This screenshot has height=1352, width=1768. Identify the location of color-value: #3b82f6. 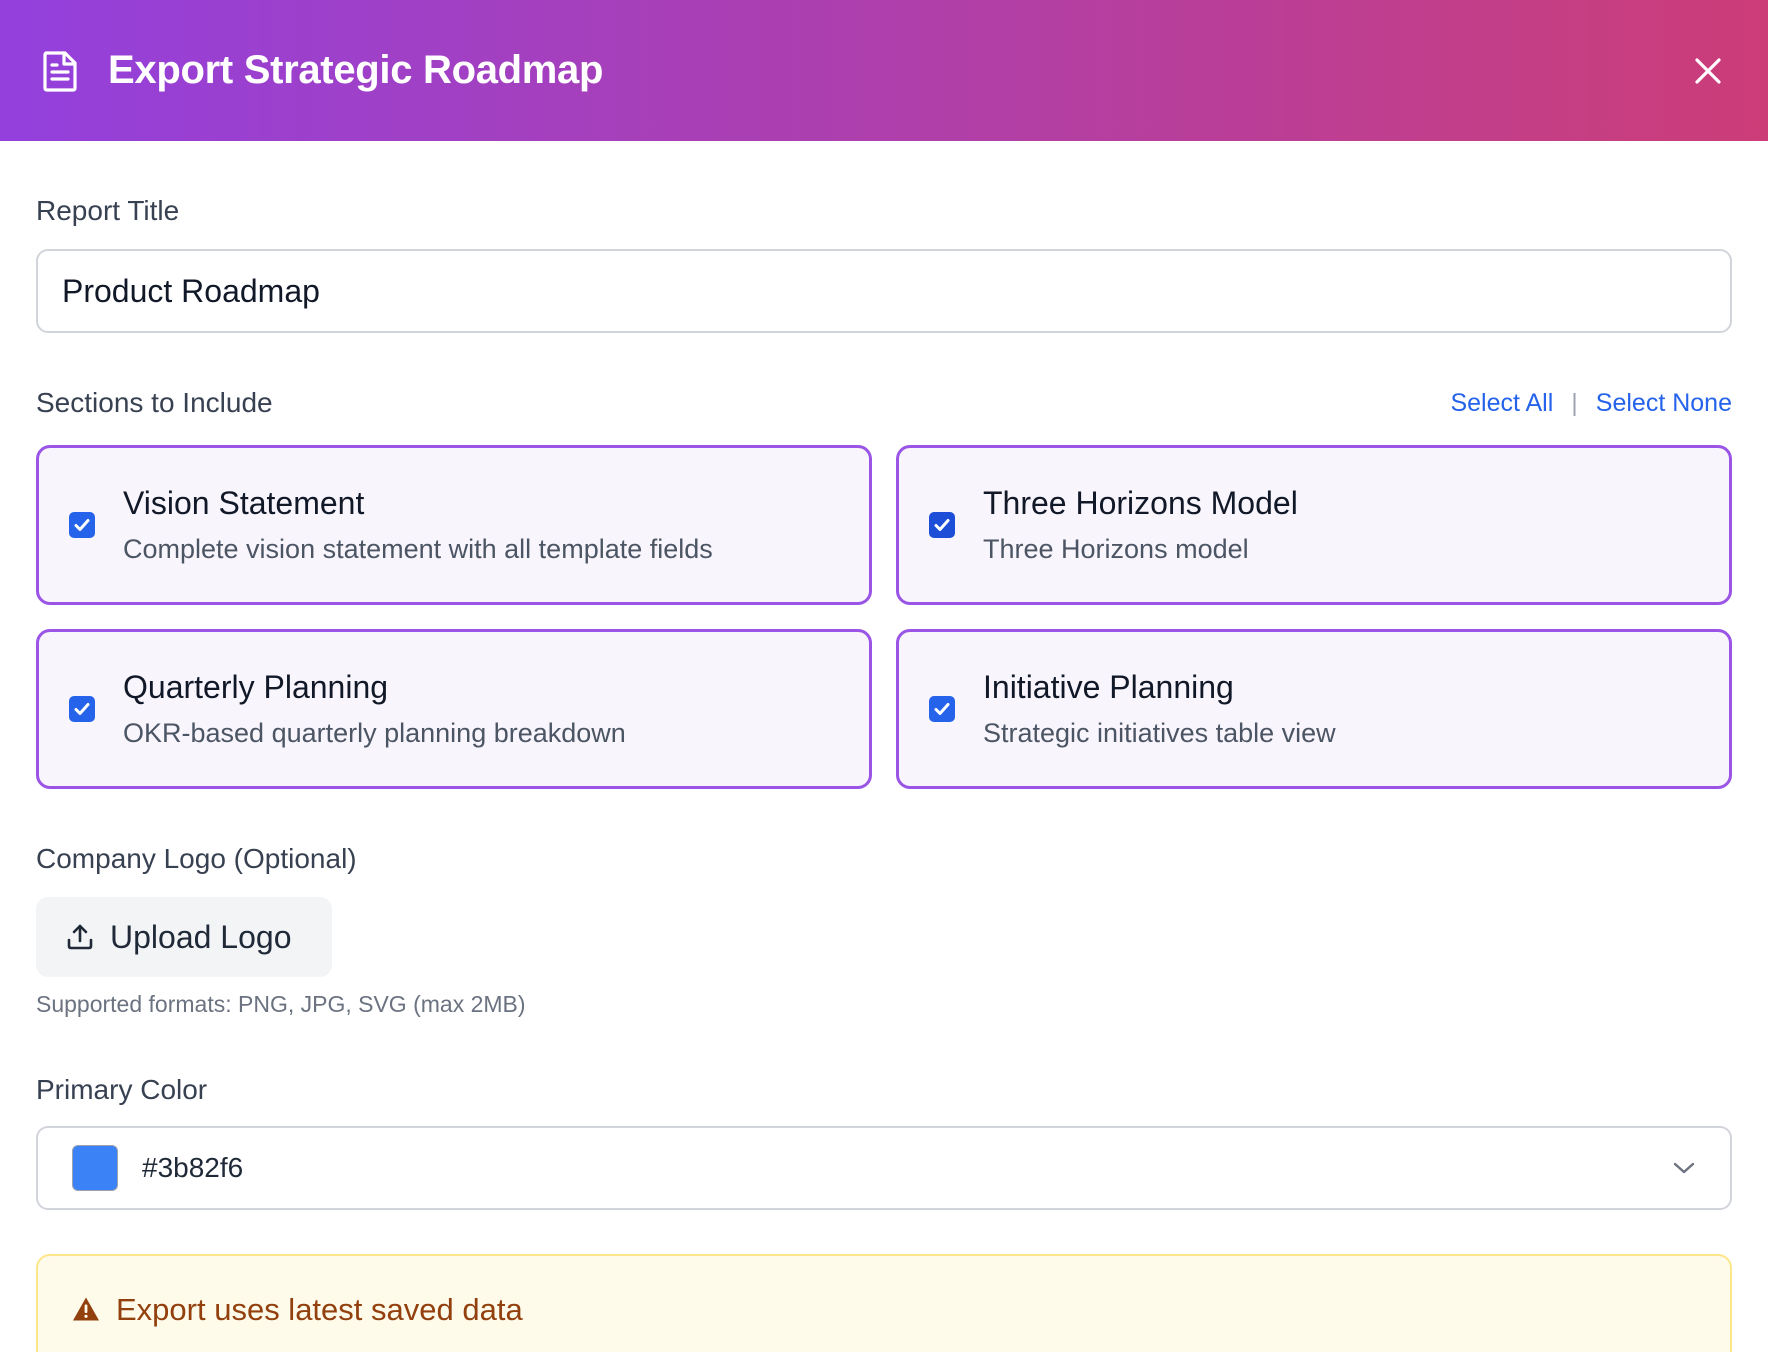
(193, 1167).